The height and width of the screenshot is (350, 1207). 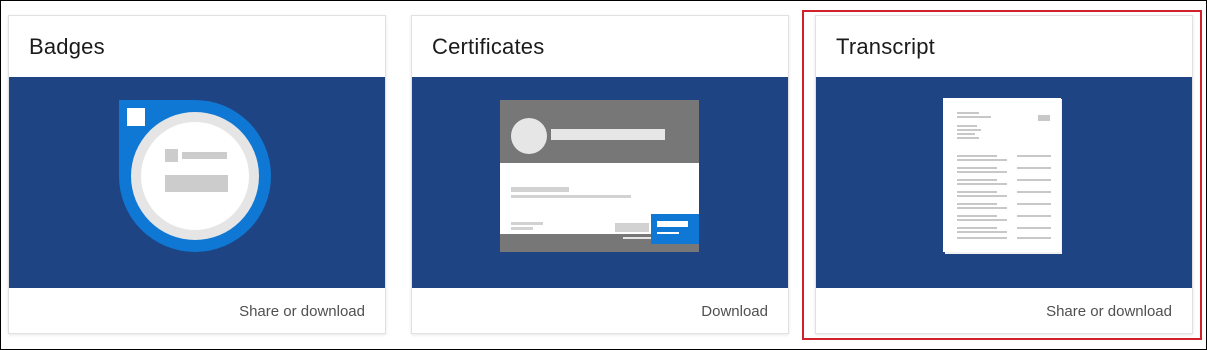 I want to click on card-title: Badges, so click(x=67, y=46).